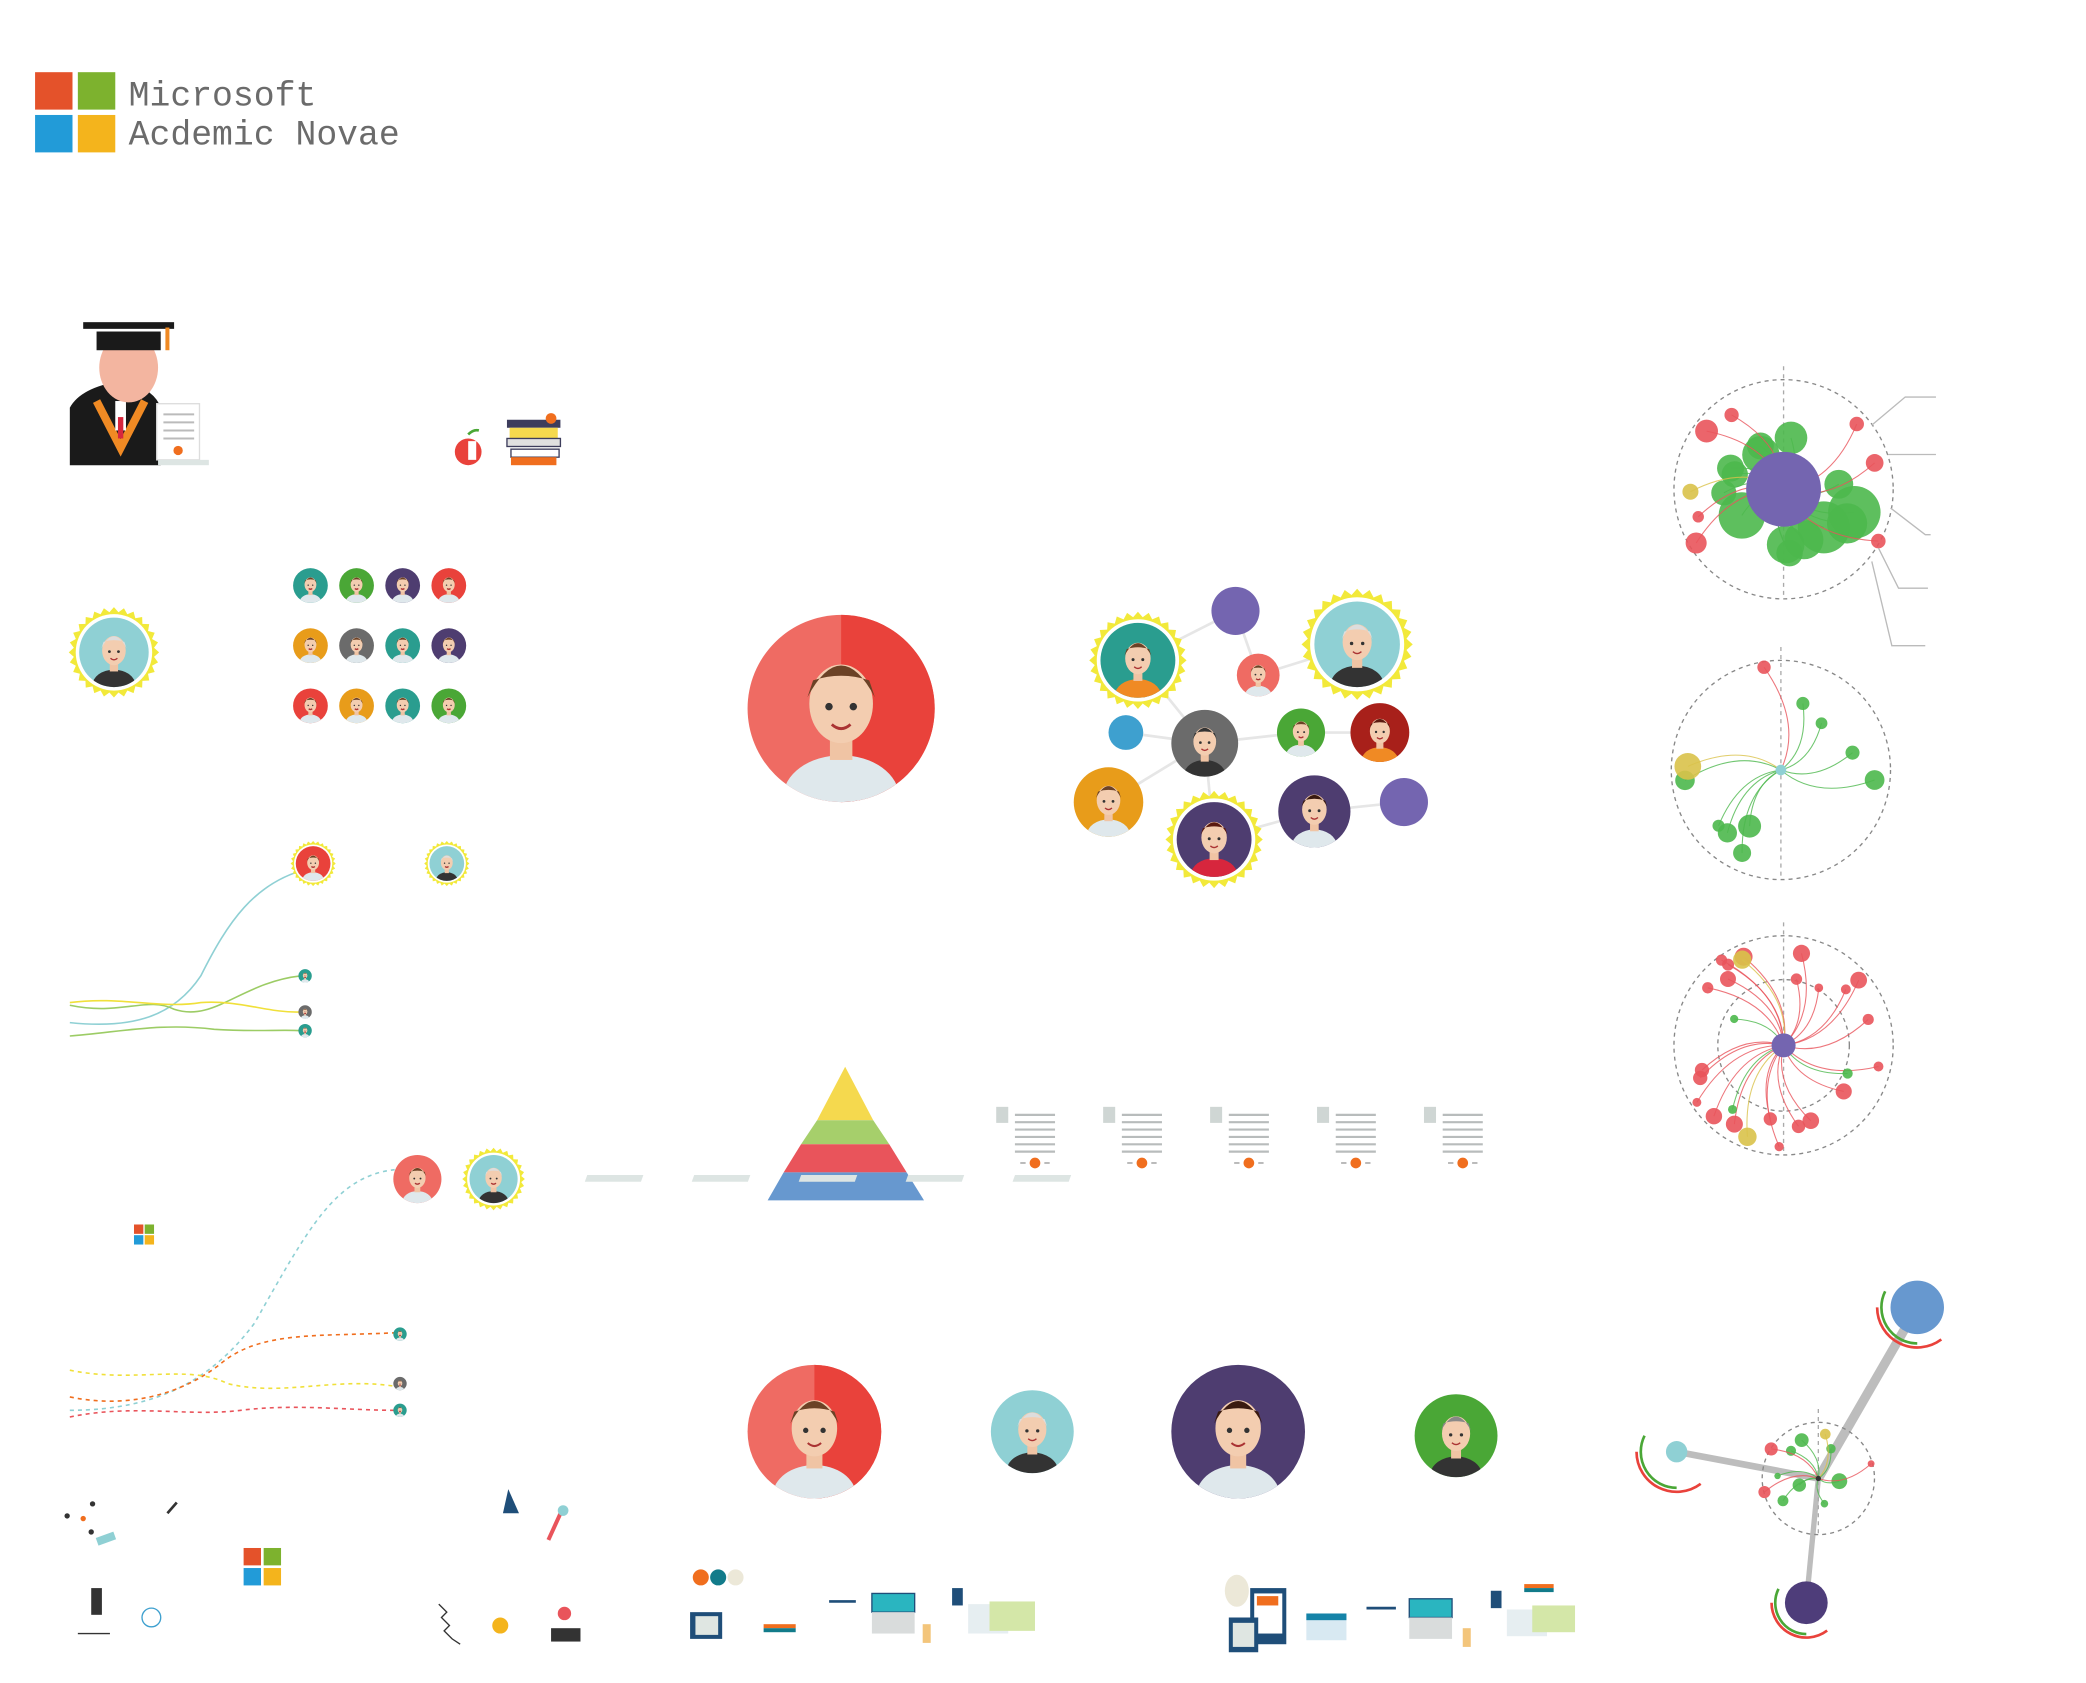 This screenshot has height=1683, width=2086. I want to click on books-icon, so click(534, 439).